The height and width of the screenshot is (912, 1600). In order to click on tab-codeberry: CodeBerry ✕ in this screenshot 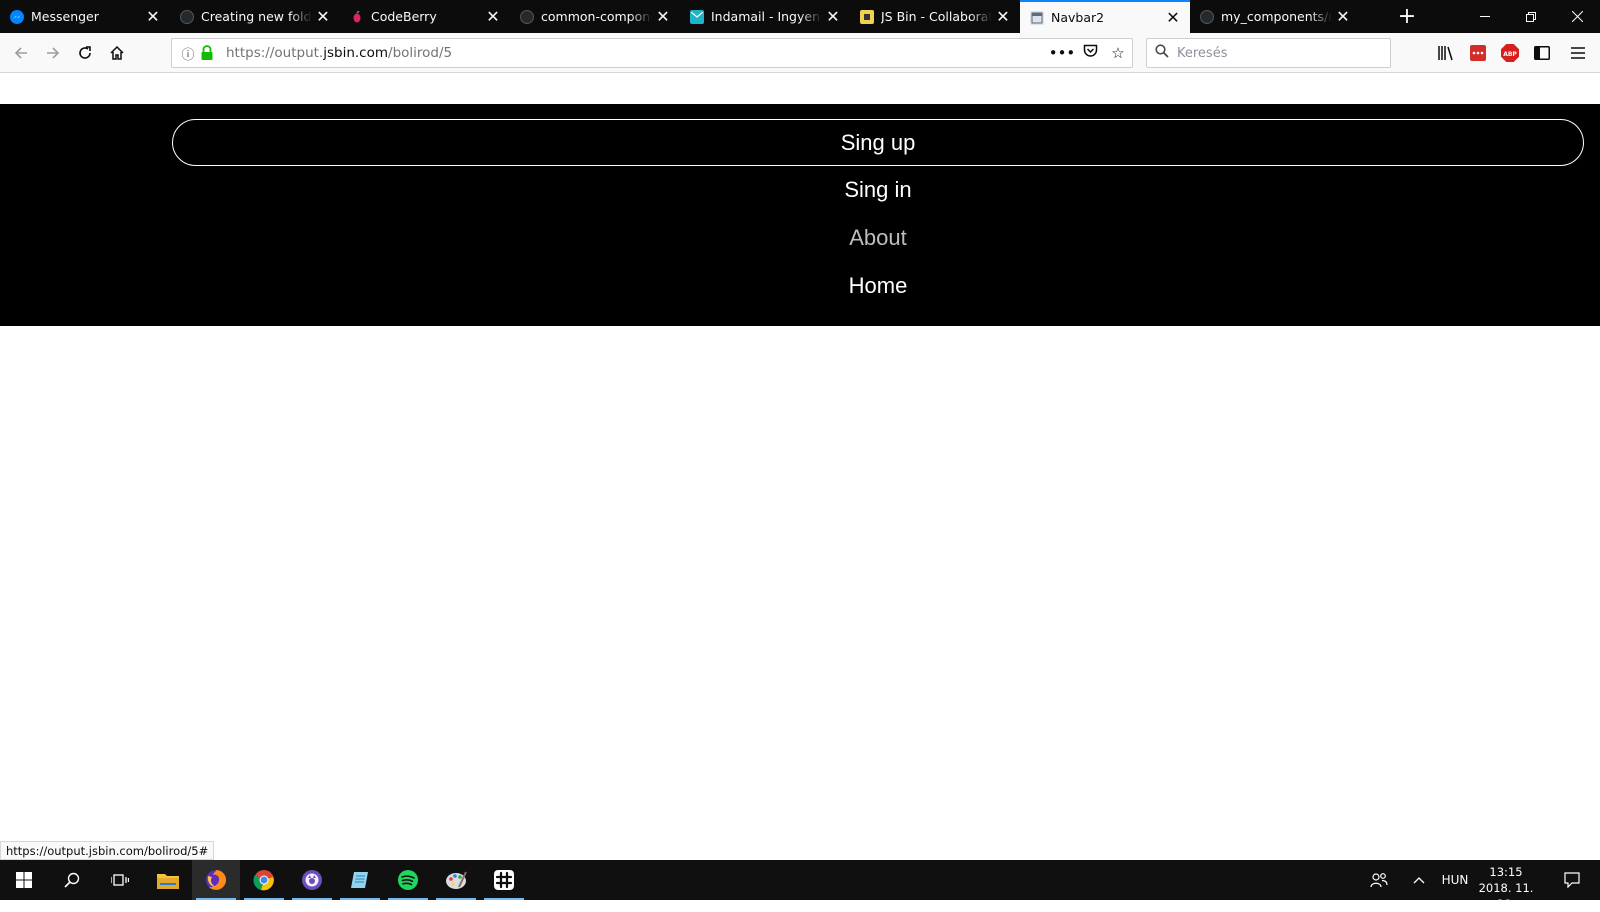, I will do `click(425, 16)`.